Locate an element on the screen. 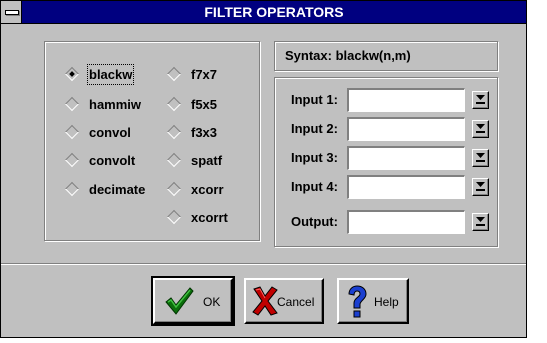 Image resolution: width=547 pixels, height=343 pixels. radio-label: decimate is located at coordinates (117, 189).